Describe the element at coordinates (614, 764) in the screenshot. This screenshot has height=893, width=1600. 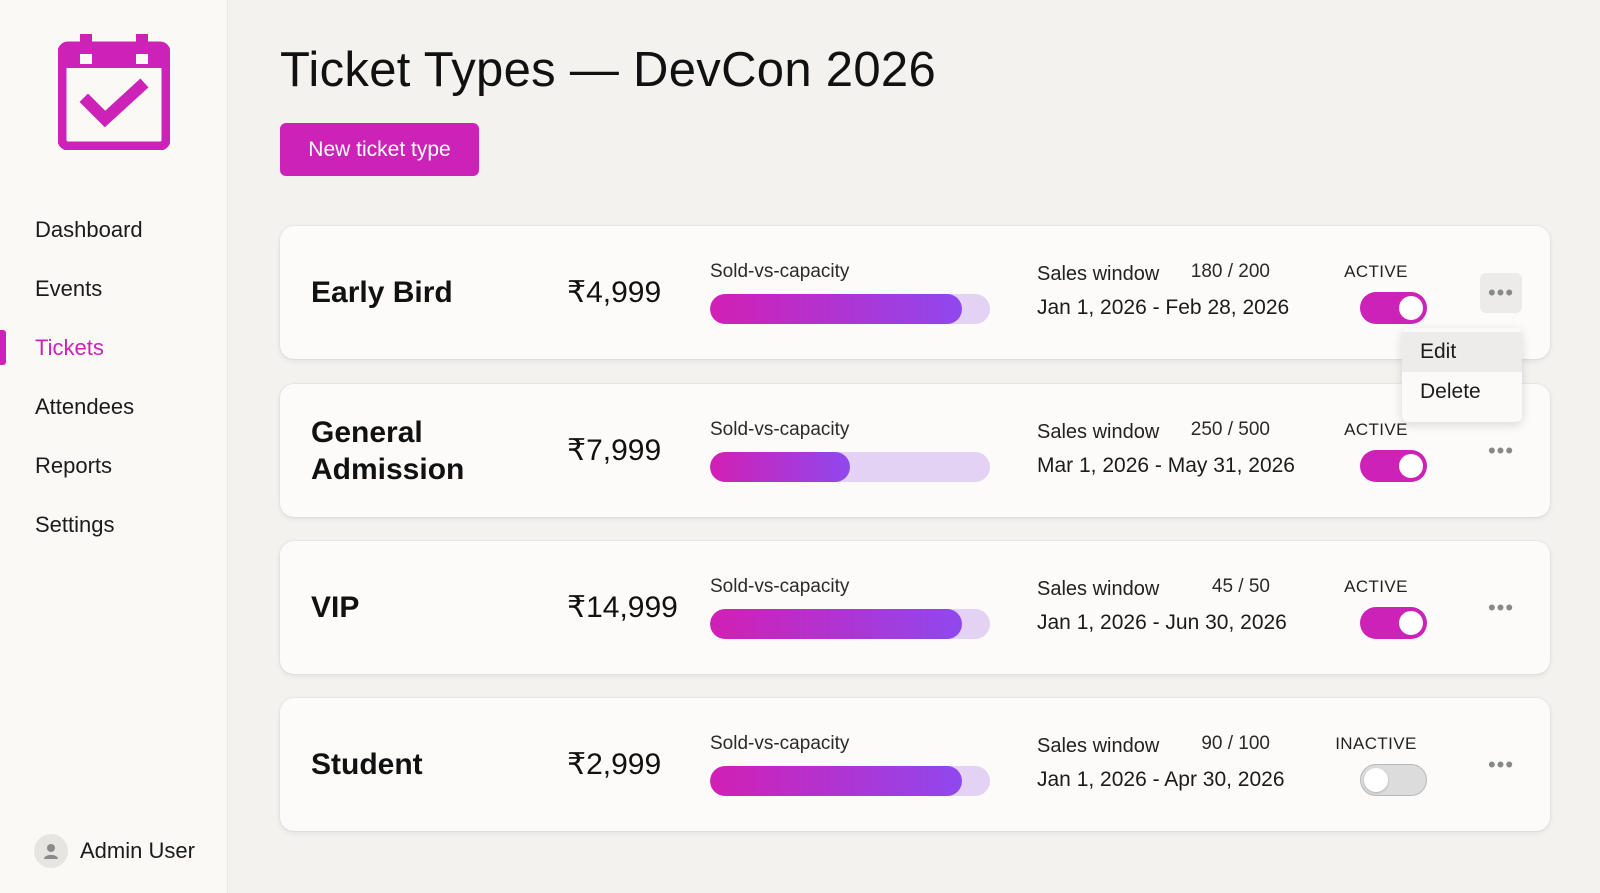
I see `ticket-price: ₹2,999` at that location.